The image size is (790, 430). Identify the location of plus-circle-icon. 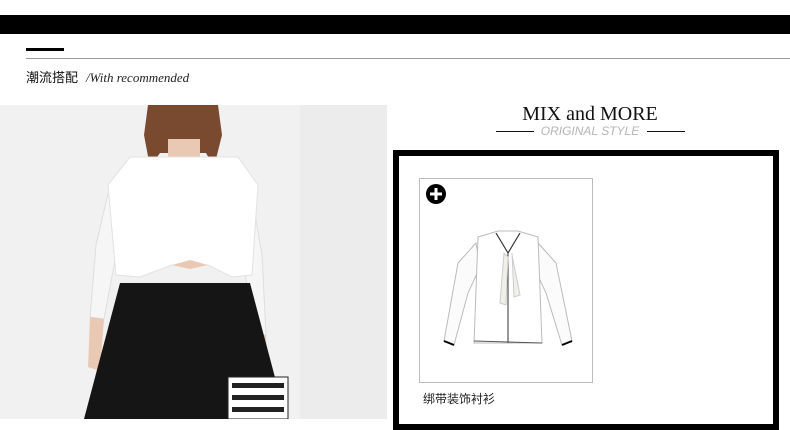
(436, 194).